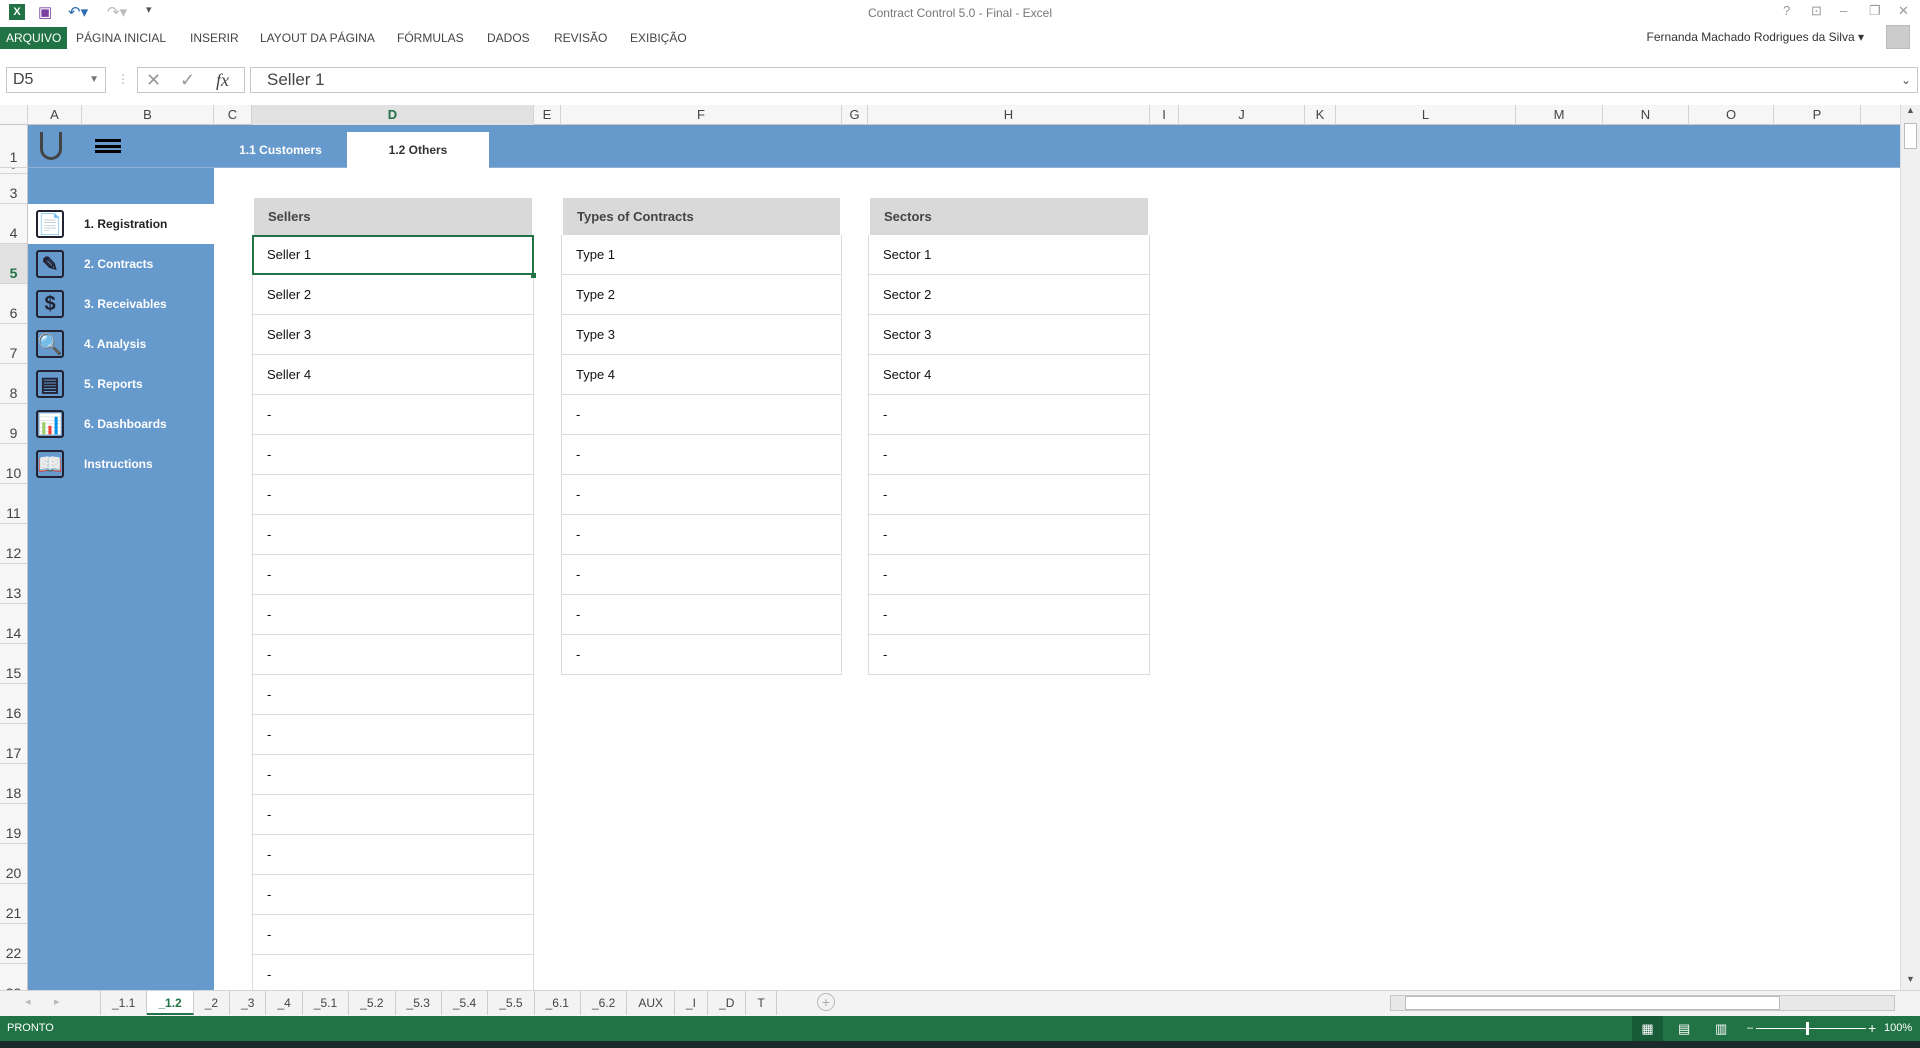 The height and width of the screenshot is (1048, 1920). What do you see at coordinates (170, 1003) in the screenshot?
I see `sheet-tab-_12: _1.2` at bounding box center [170, 1003].